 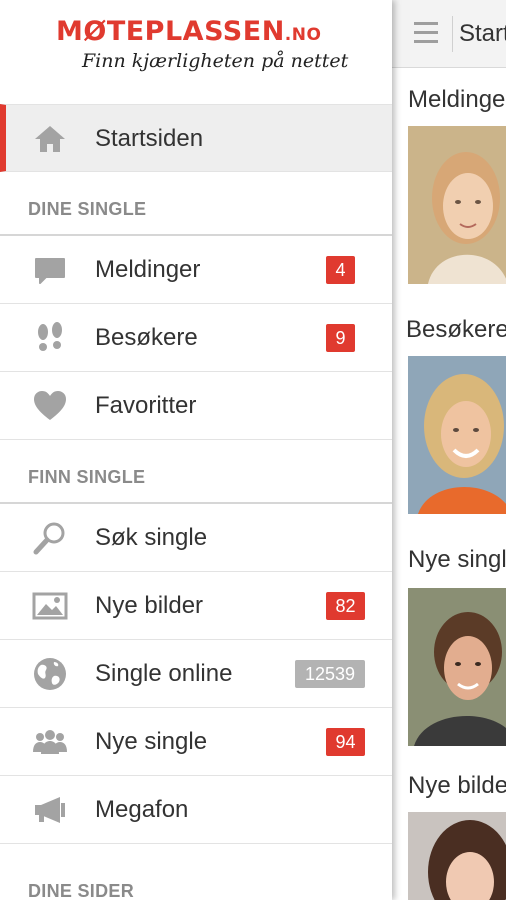 I want to click on section-title-visitors: Besøkere, so click(x=456, y=330).